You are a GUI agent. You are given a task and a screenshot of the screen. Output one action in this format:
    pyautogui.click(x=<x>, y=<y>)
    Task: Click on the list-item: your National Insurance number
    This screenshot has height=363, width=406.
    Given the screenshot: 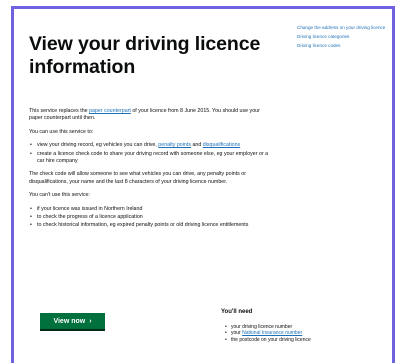 What is the action you would take?
    pyautogui.click(x=303, y=333)
    